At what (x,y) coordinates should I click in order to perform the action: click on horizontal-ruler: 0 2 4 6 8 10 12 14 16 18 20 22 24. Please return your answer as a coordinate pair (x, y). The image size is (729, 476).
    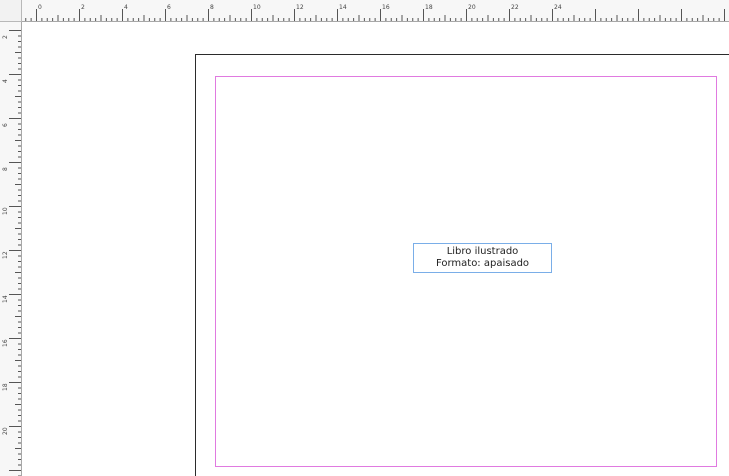
    Looking at the image, I should click on (375, 11).